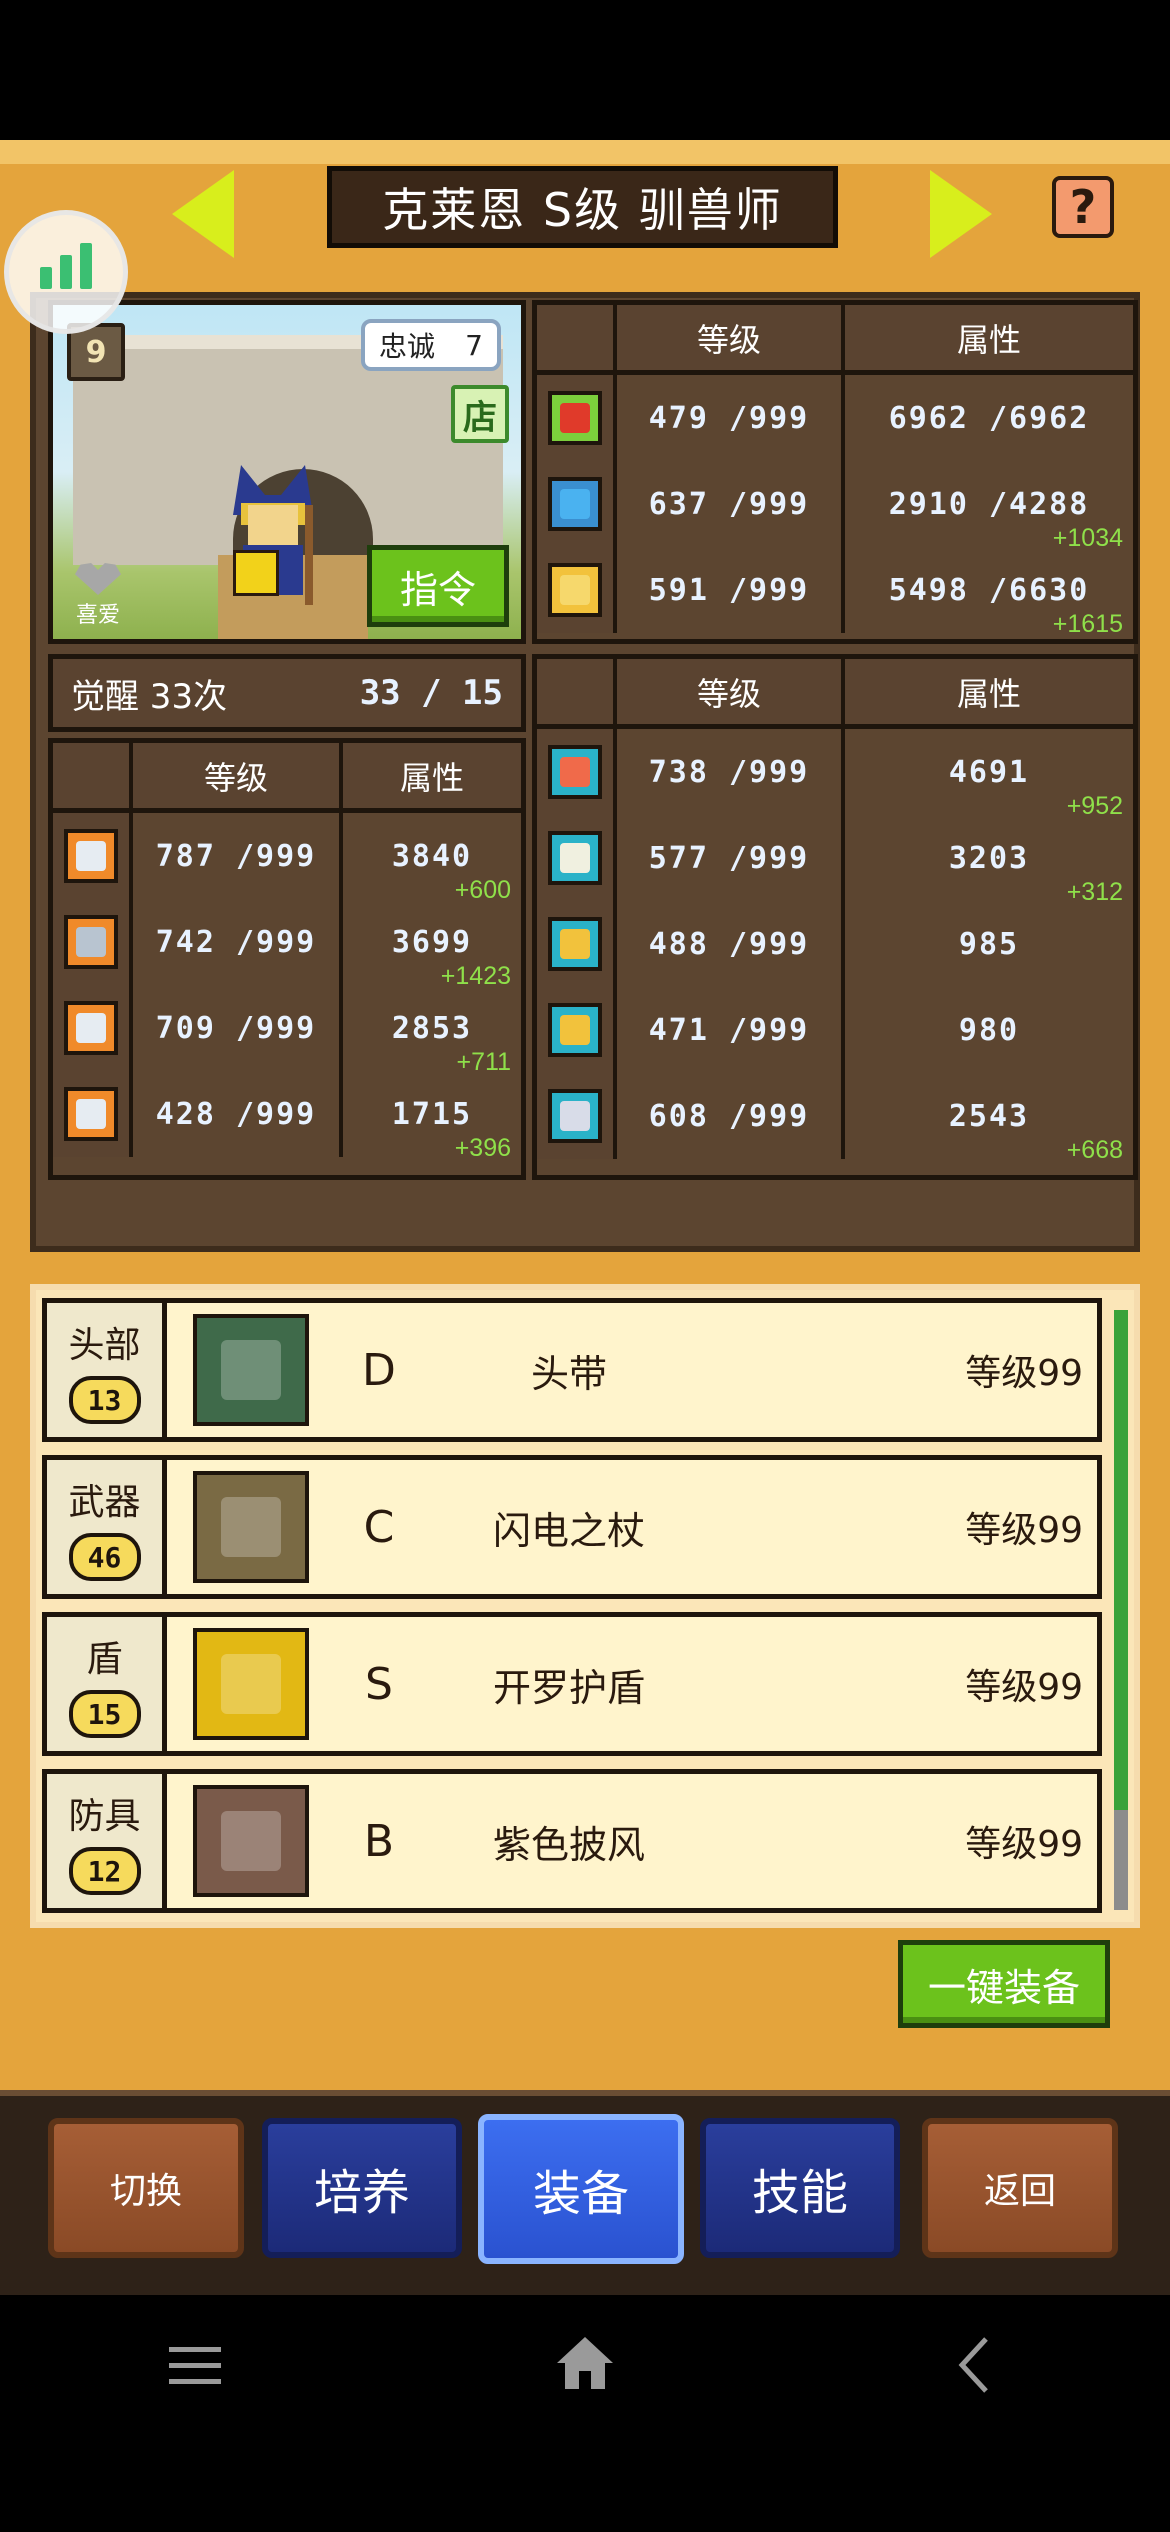 The height and width of the screenshot is (2532, 1170). I want to click on auto-equip-button: 一键装备, so click(1004, 1984).